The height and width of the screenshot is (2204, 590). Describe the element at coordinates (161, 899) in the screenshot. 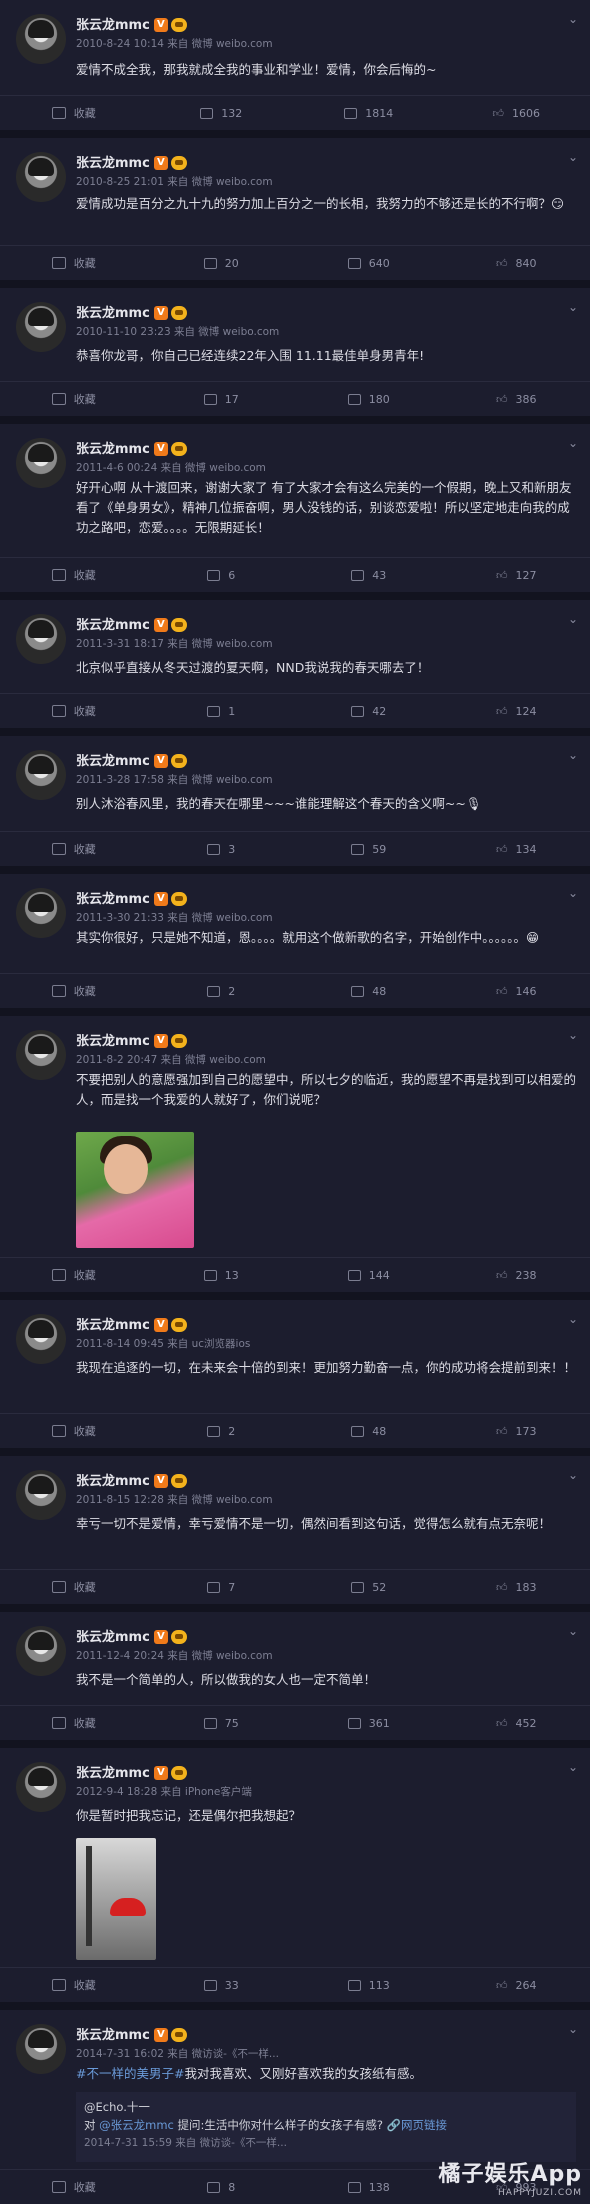

I see `verified-badge-icon: V` at that location.